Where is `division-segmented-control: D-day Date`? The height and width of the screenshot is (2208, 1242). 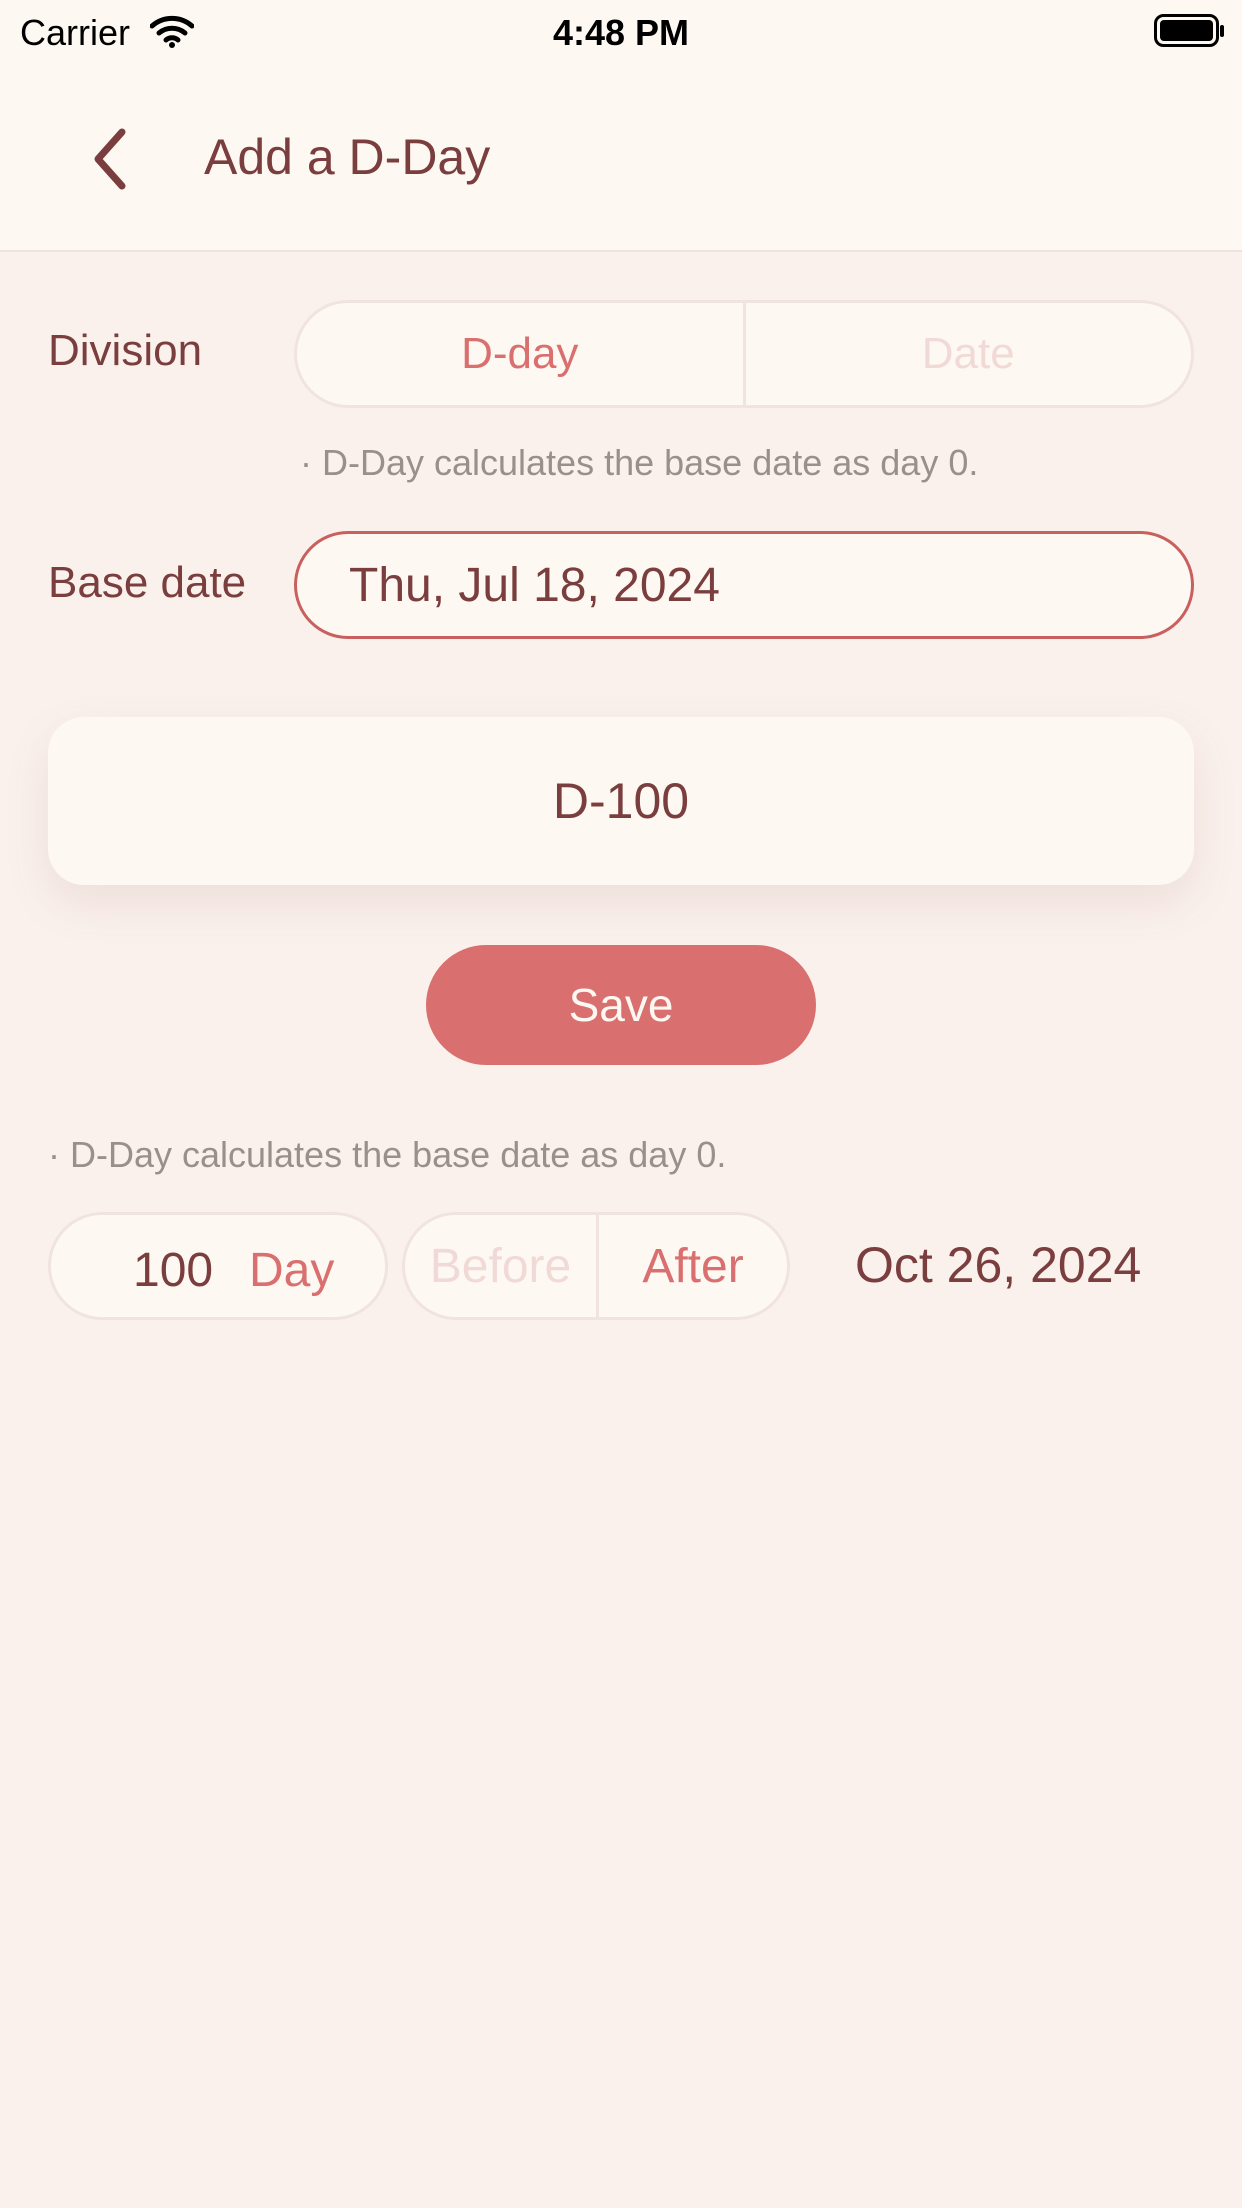 division-segmented-control: D-day Date is located at coordinates (744, 354).